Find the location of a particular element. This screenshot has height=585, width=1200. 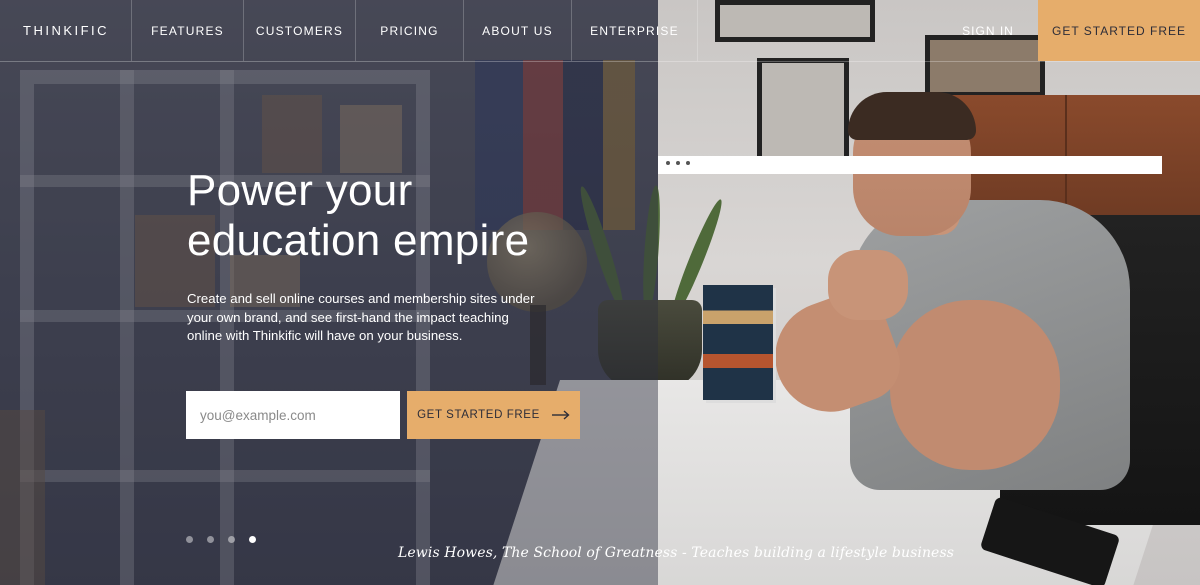

headline-line-1: Power your is located at coordinates (300, 190).